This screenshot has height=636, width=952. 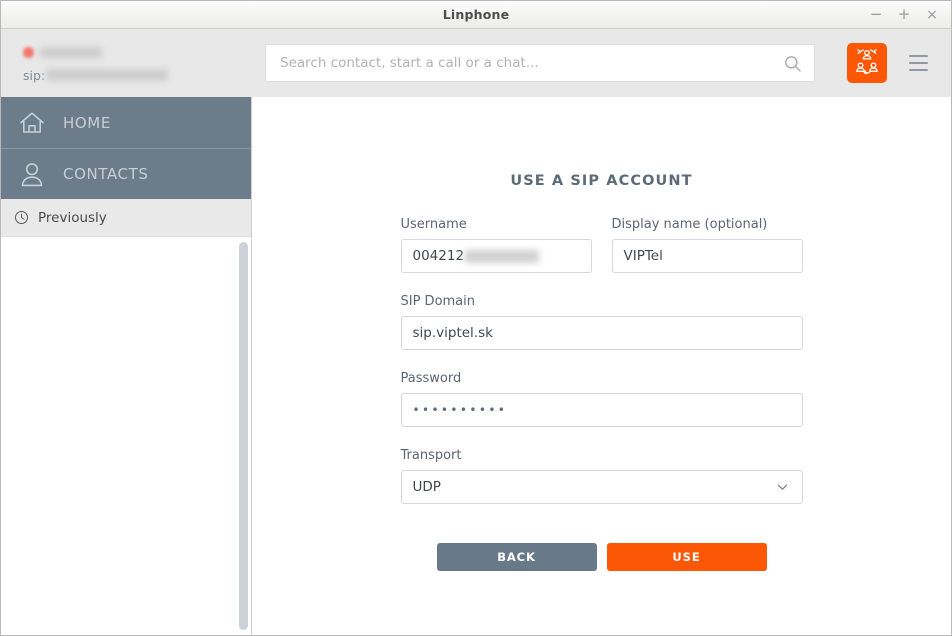 What do you see at coordinates (792, 63) in the screenshot?
I see `search-icon` at bounding box center [792, 63].